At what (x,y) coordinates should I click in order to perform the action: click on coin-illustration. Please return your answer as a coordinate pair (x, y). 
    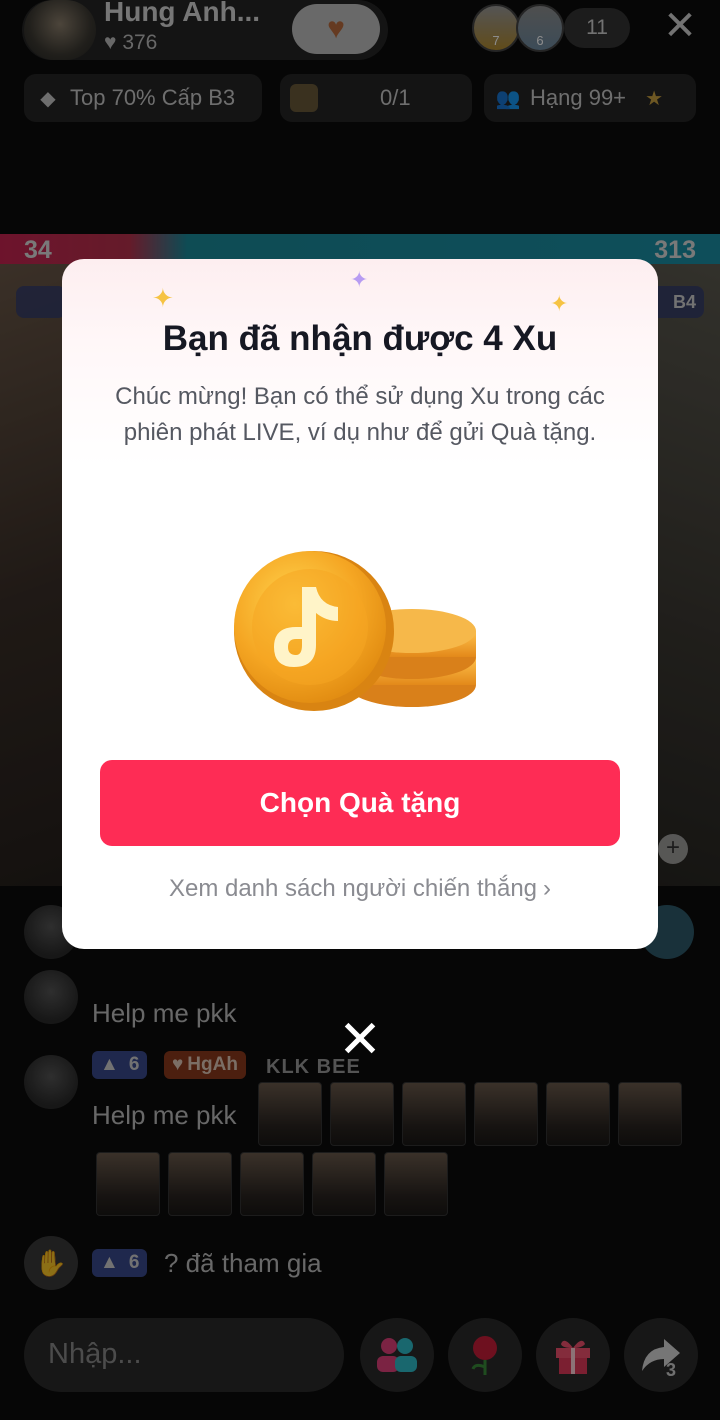
    Looking at the image, I should click on (362, 629).